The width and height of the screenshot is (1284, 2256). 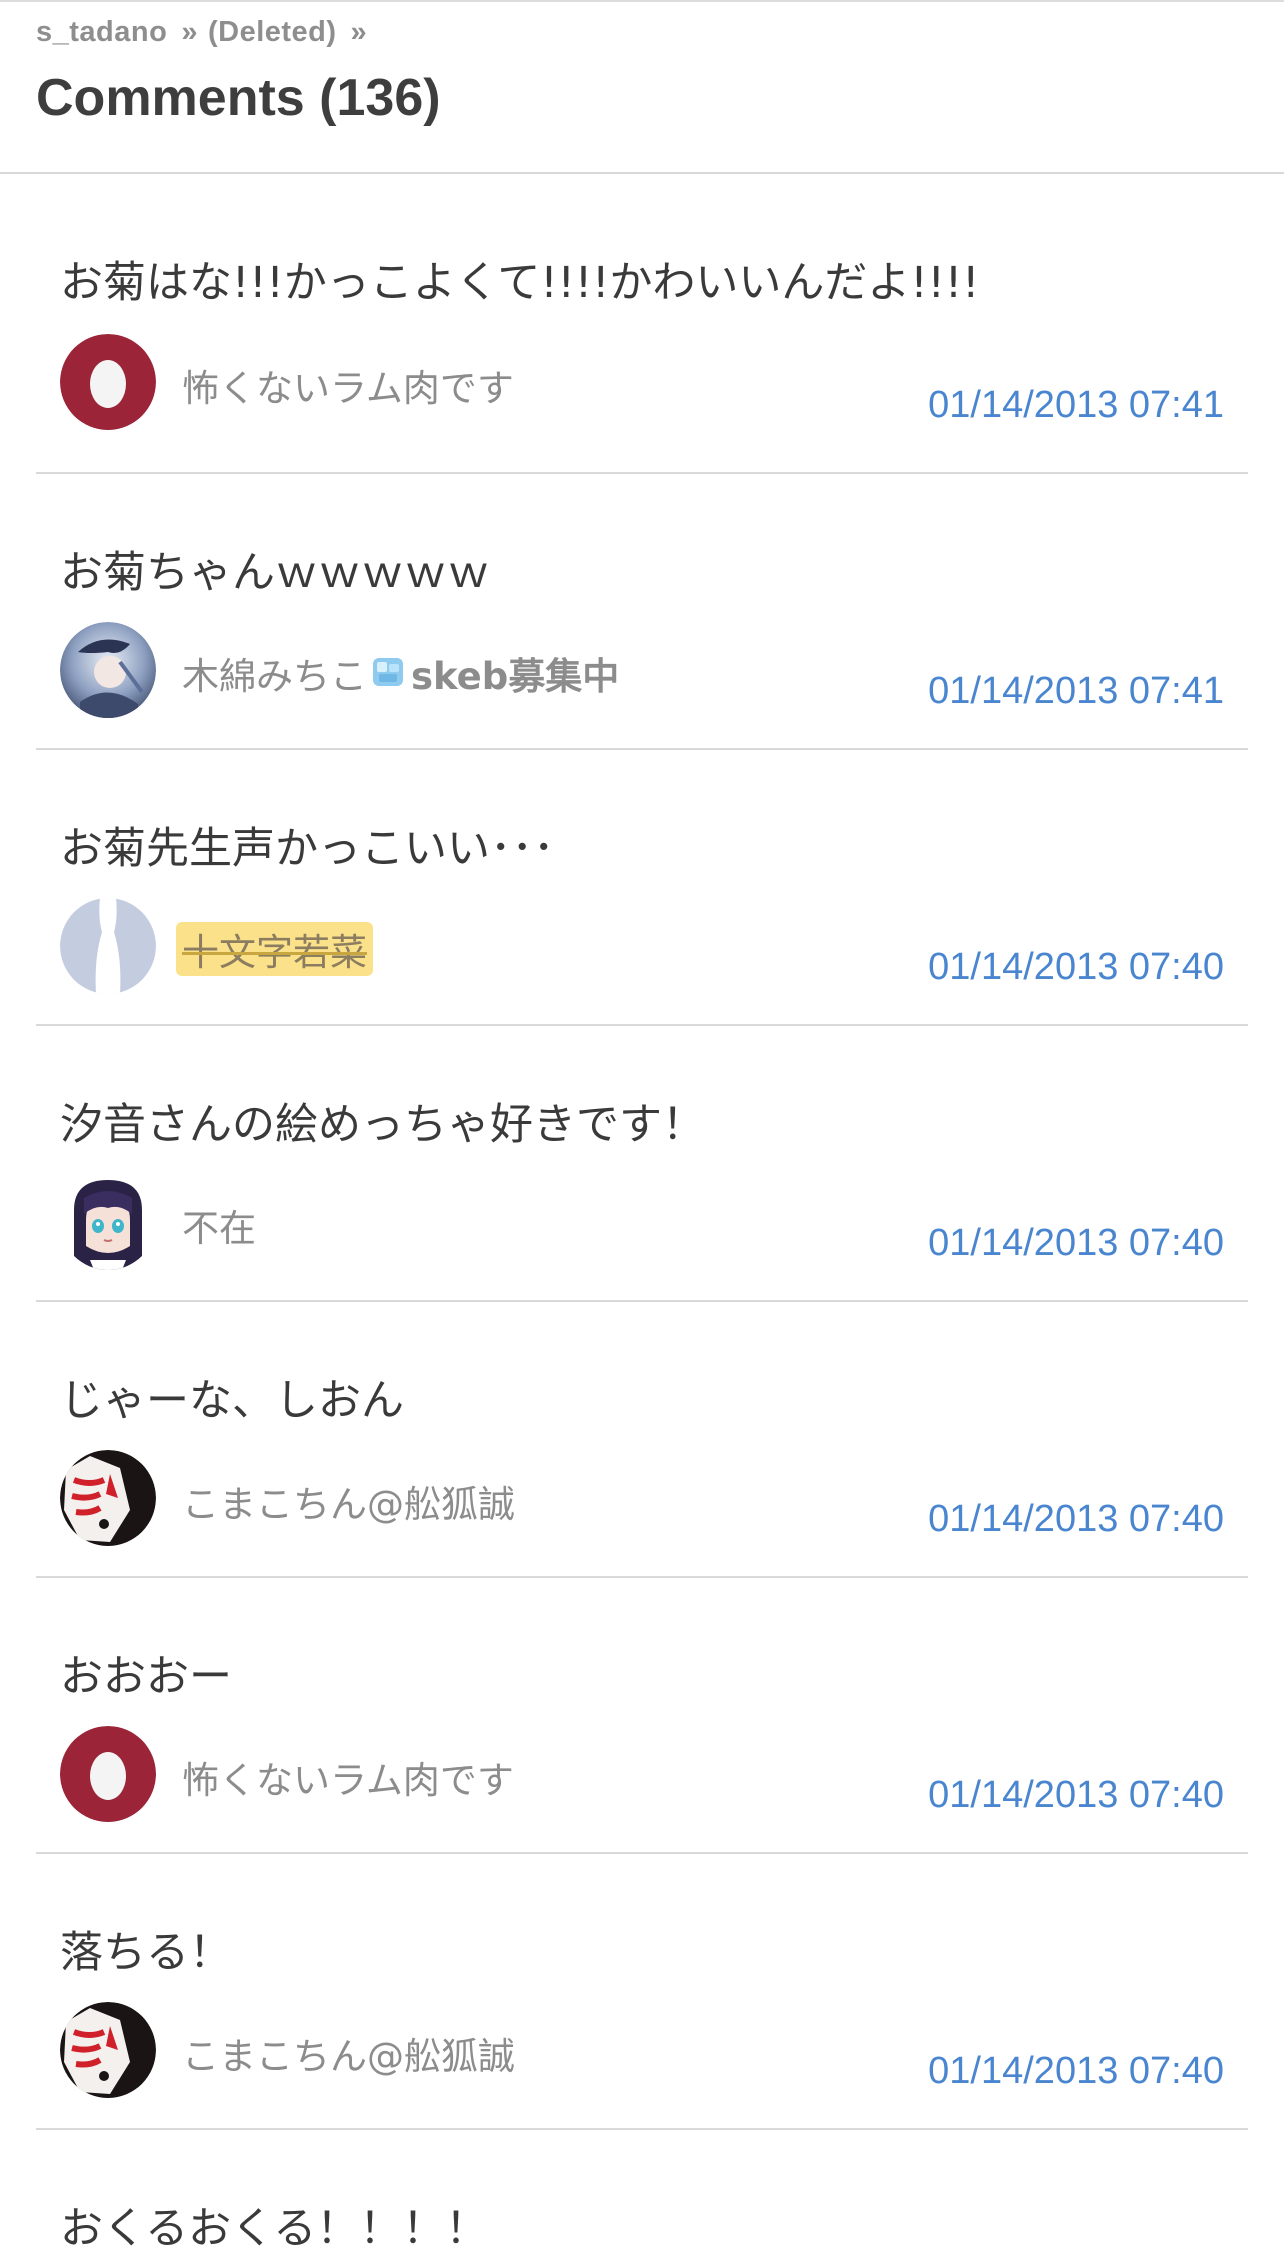 What do you see at coordinates (274, 2229) in the screenshot?
I see `comment-text: おくるおくる！！！！` at bounding box center [274, 2229].